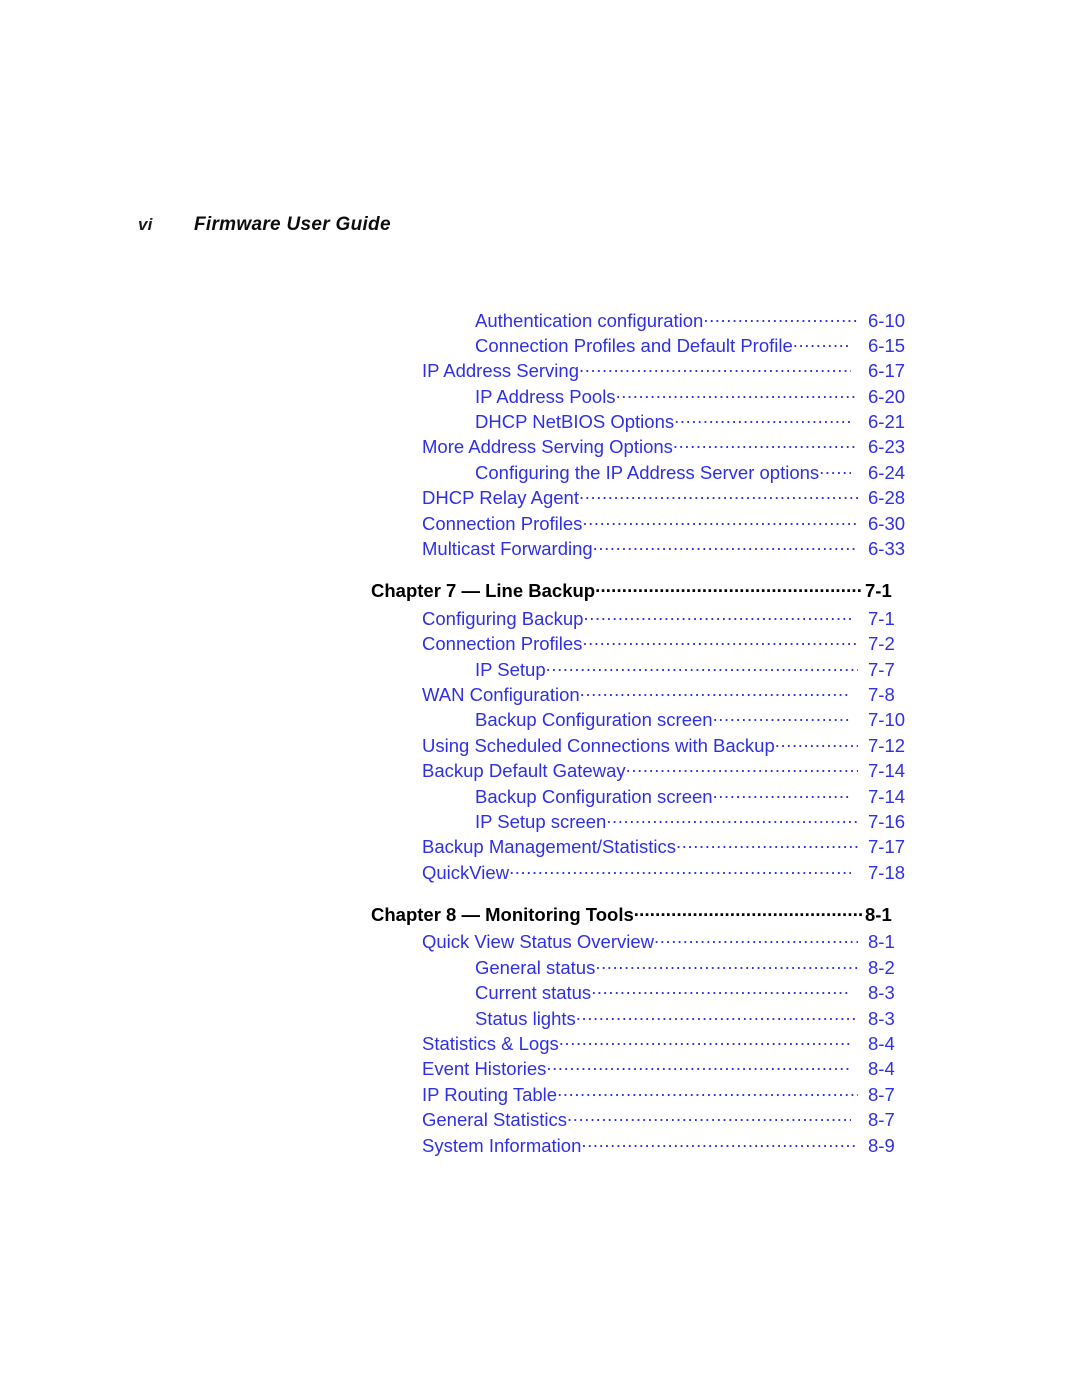 The height and width of the screenshot is (1397, 1080). What do you see at coordinates (455, 1145) in the screenshot?
I see `toc-entry: System Information 8-9` at bounding box center [455, 1145].